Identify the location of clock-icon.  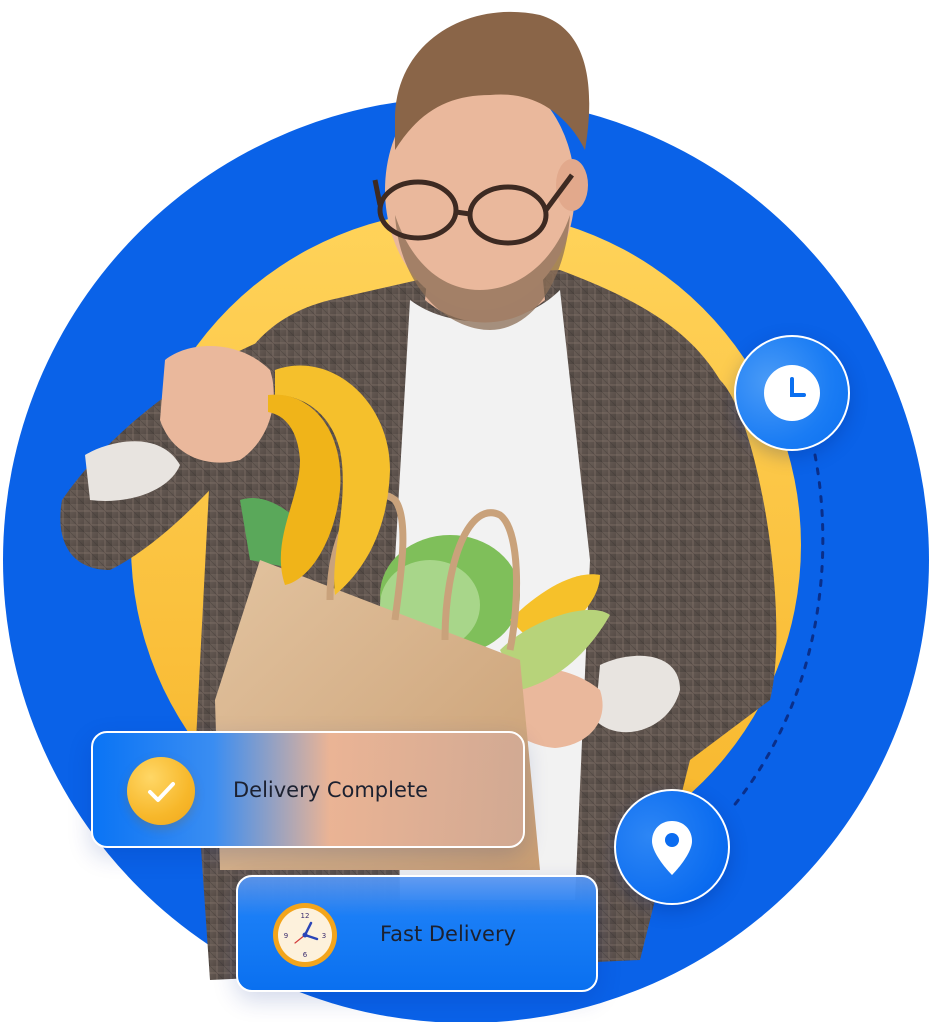
(792, 393).